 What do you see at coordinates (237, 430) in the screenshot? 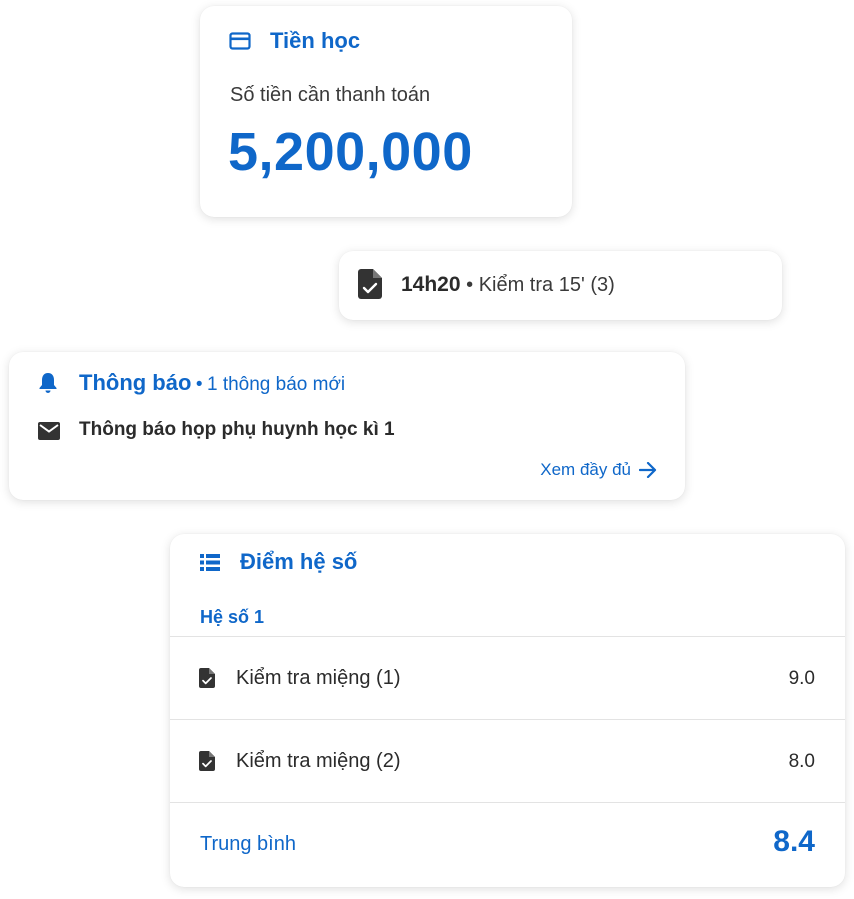
I see `notice-message: Thông báo họp phụ huynh học kì 1` at bounding box center [237, 430].